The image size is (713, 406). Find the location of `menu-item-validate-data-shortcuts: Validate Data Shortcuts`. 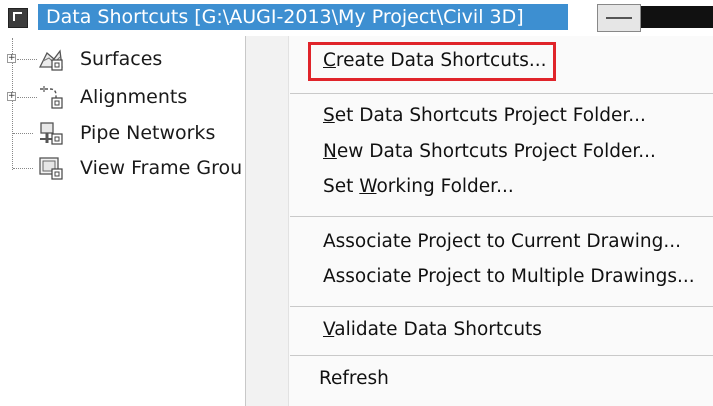

menu-item-validate-data-shortcuts: Validate Data Shortcuts is located at coordinates (432, 330).